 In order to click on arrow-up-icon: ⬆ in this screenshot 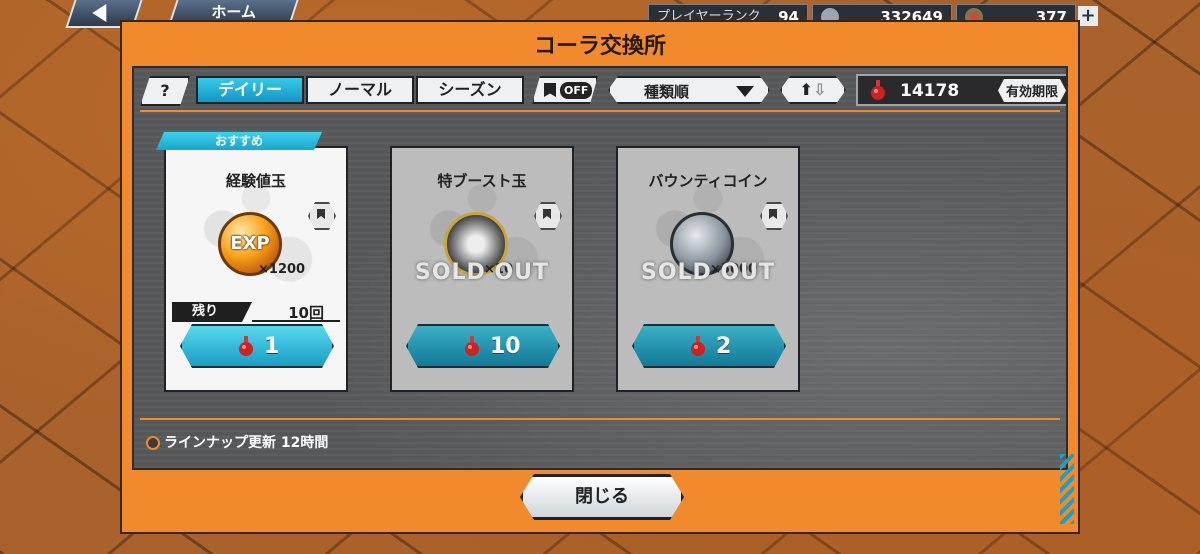, I will do `click(806, 89)`.